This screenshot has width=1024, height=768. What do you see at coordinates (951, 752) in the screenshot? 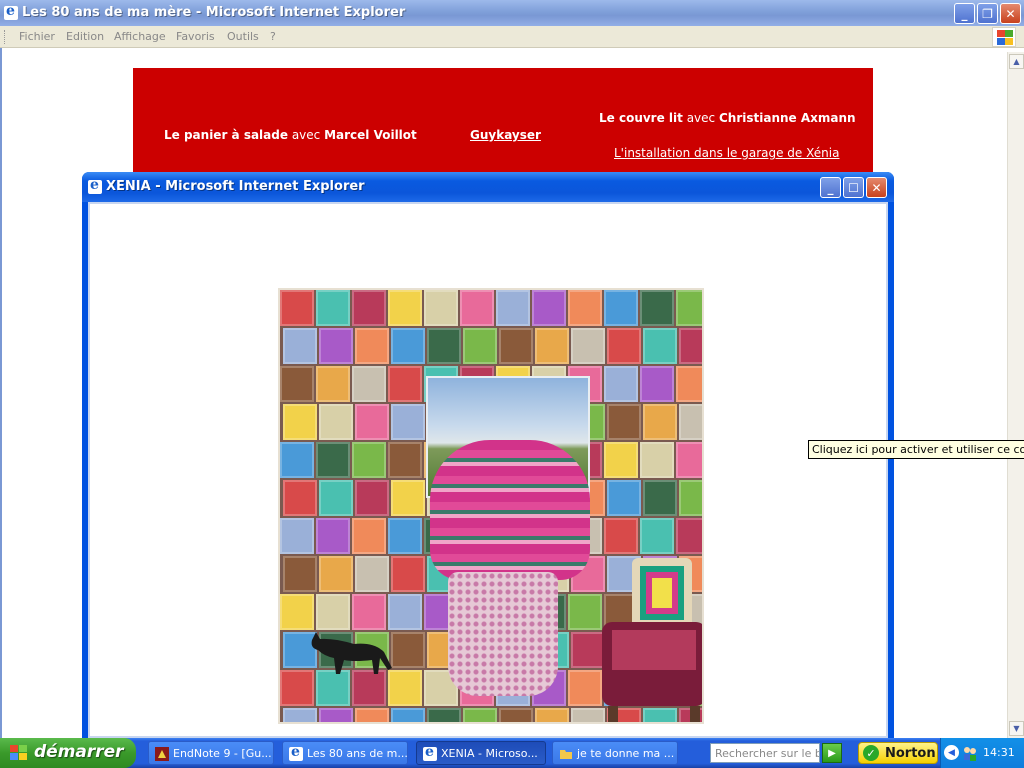
I see `tray-chevron-icon: ◀` at bounding box center [951, 752].